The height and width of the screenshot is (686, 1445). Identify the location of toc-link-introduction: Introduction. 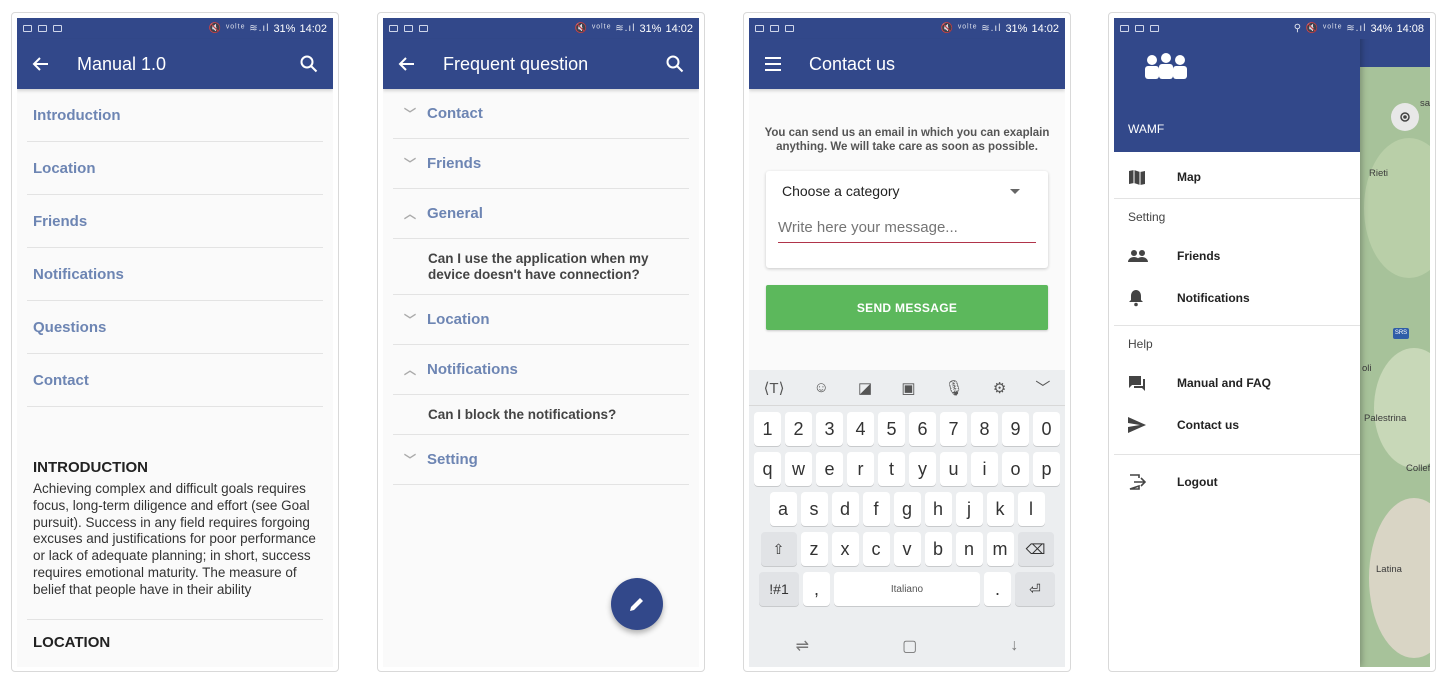
(175, 115).